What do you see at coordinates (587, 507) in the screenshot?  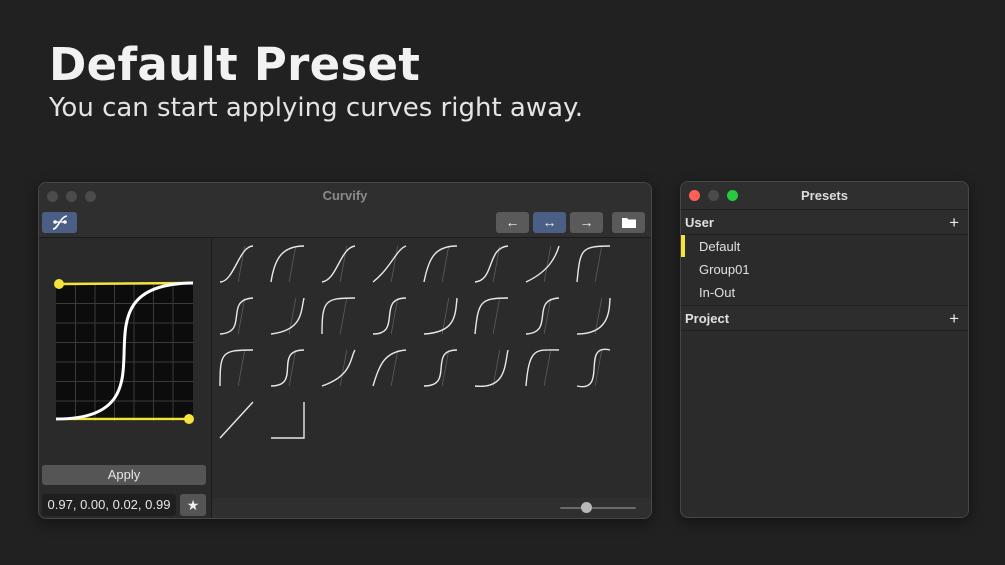 I see `slider-knob` at bounding box center [587, 507].